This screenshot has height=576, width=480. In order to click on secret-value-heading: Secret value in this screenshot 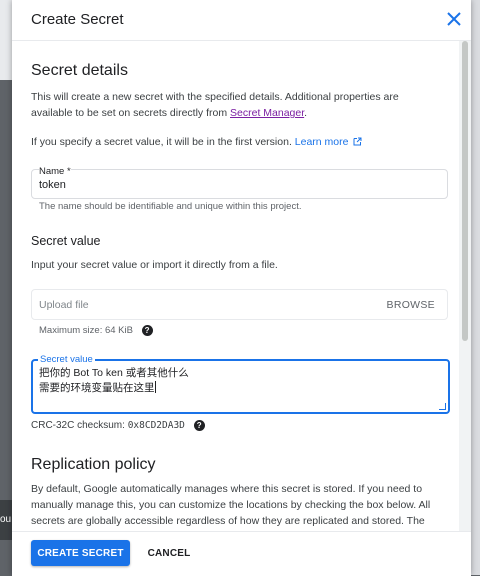, I will do `click(66, 241)`.